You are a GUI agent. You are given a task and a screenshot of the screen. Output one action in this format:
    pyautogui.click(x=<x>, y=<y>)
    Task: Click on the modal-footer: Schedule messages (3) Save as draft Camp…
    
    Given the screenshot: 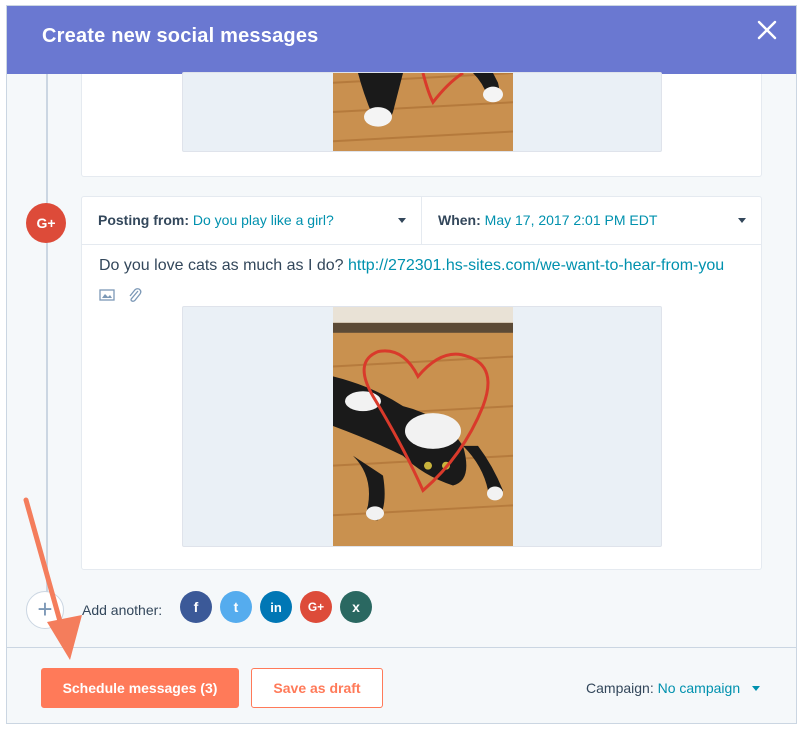 What is the action you would take?
    pyautogui.click(x=401, y=685)
    